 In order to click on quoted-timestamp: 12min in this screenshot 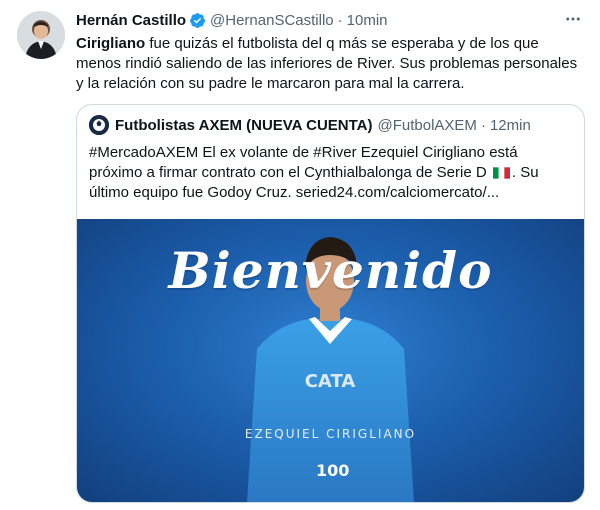, I will do `click(510, 125)`.